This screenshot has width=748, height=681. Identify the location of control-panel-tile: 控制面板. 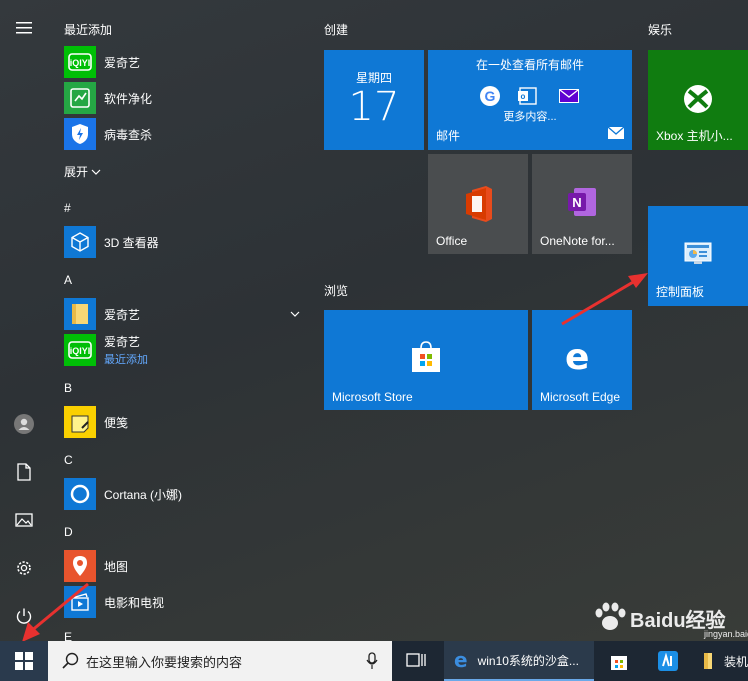
(698, 256).